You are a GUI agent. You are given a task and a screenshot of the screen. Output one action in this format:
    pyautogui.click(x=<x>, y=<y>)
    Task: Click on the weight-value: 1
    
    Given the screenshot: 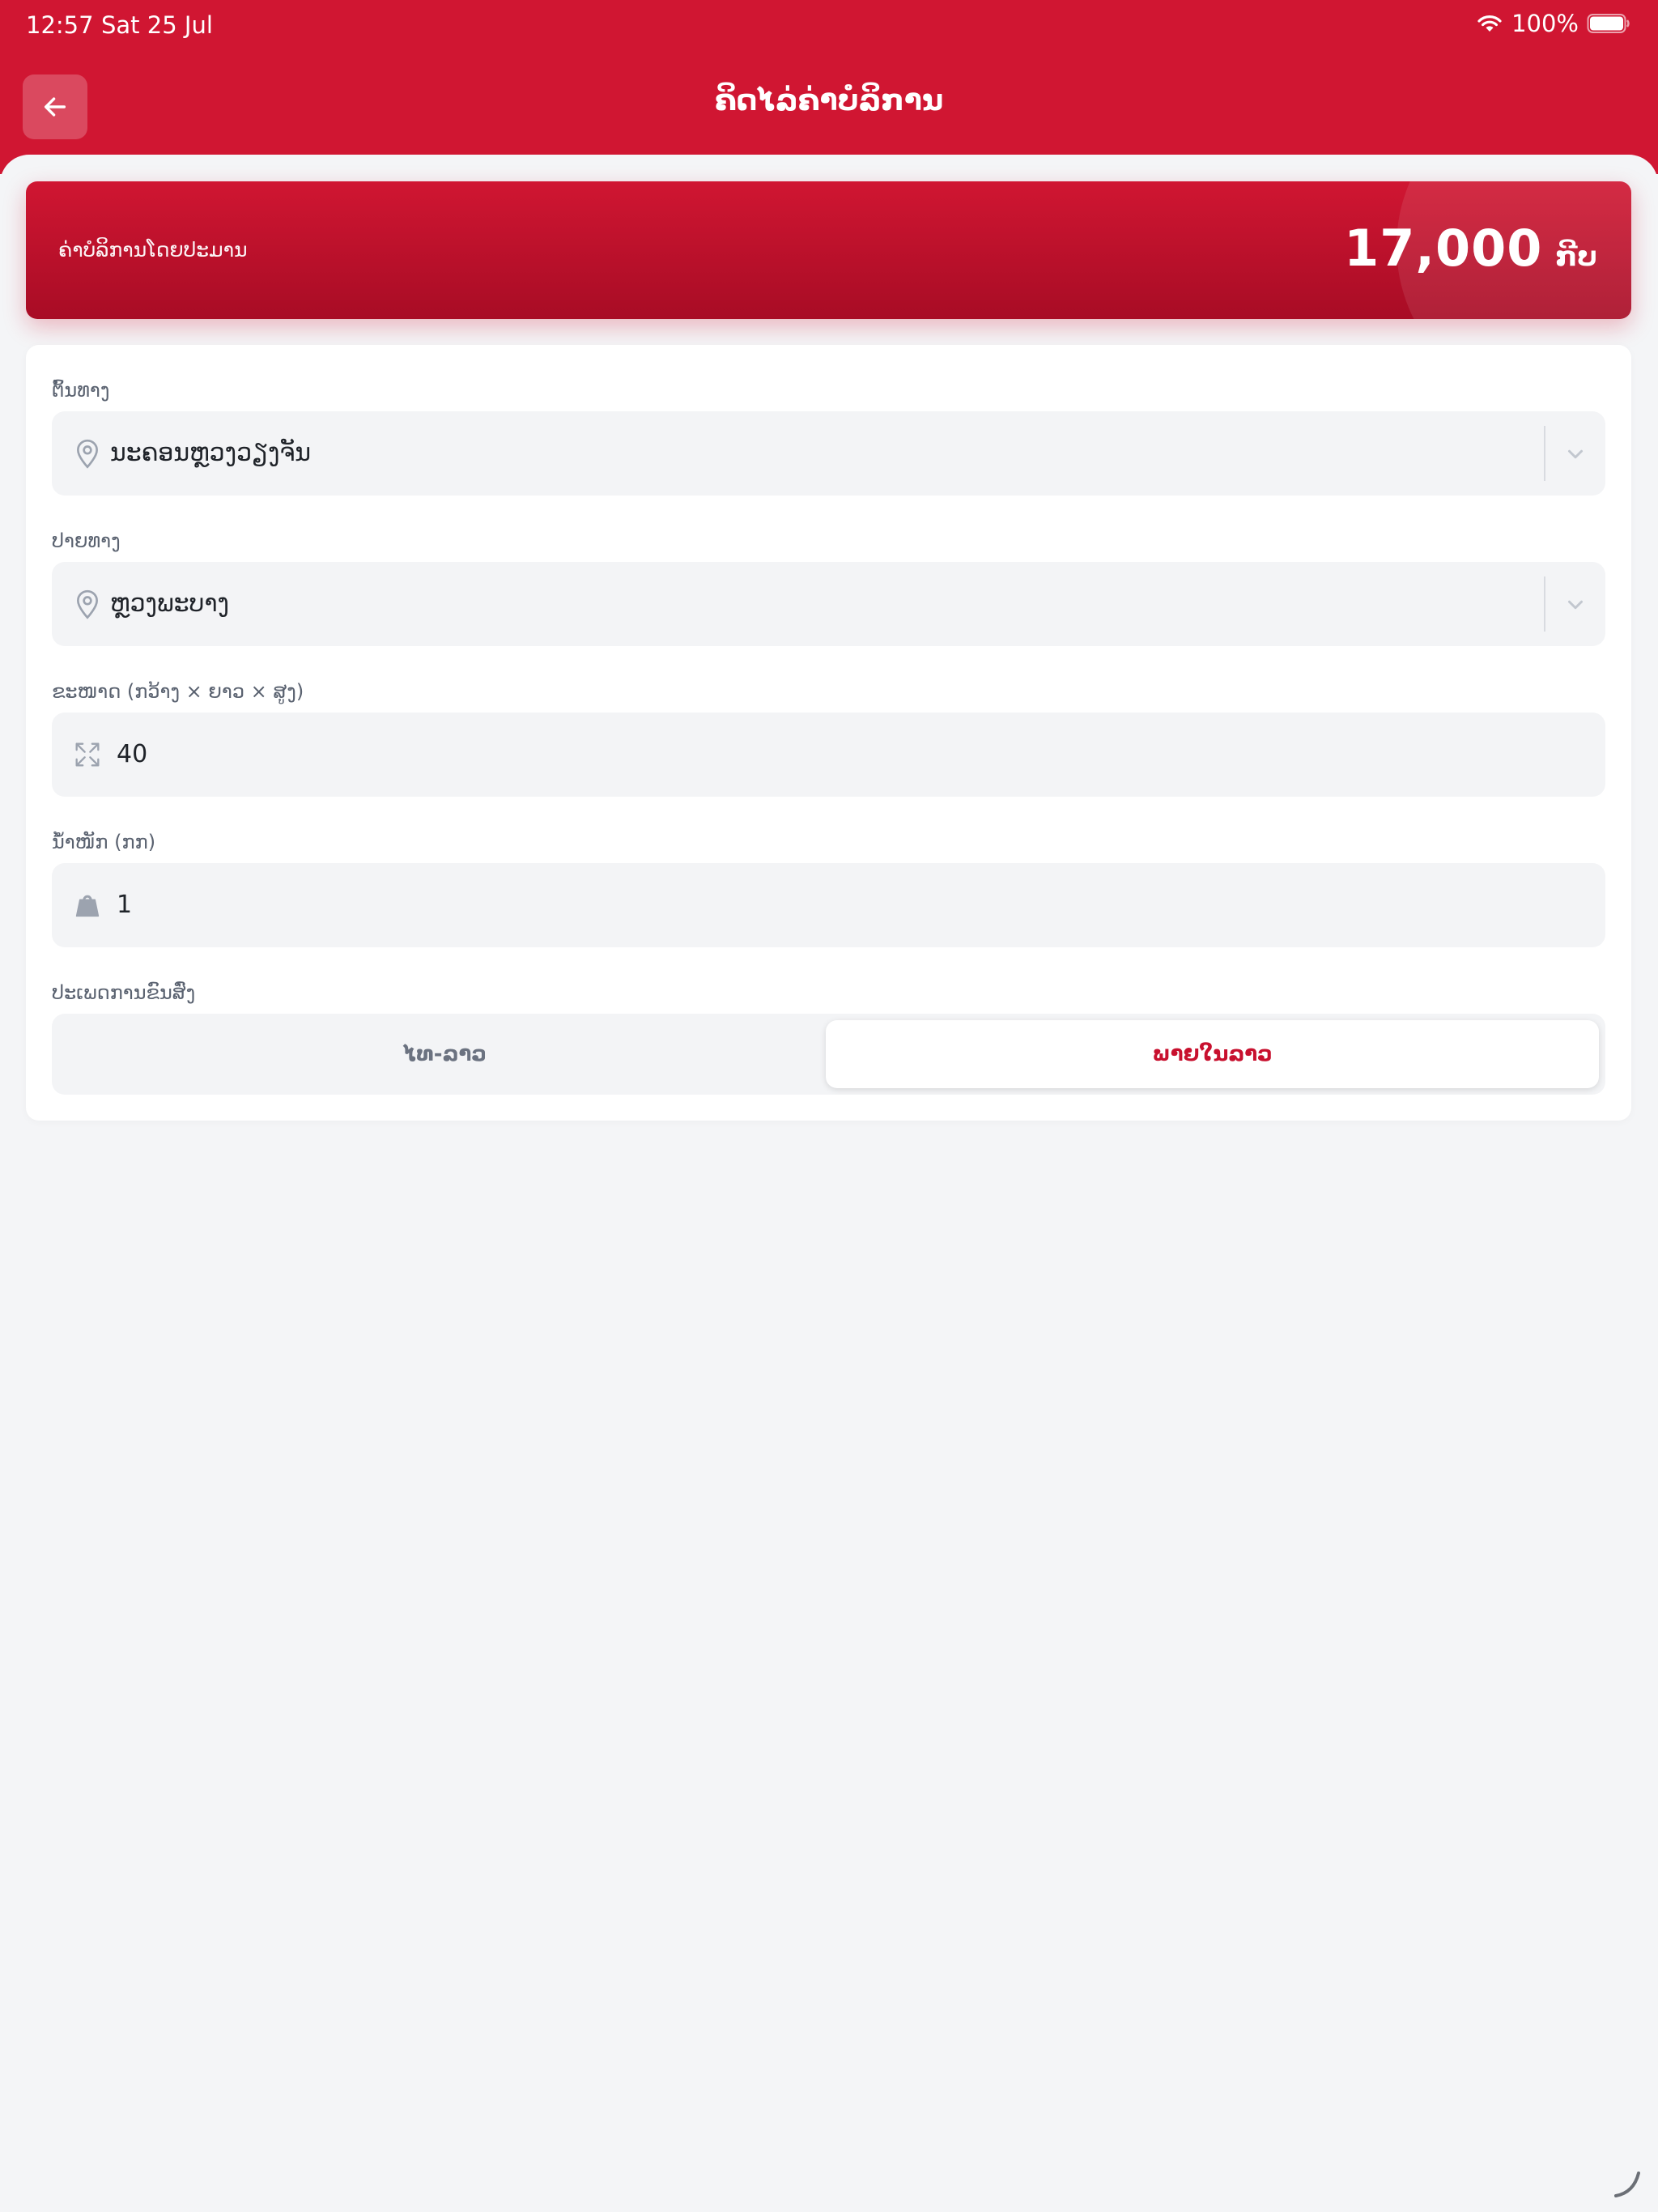 What is the action you would take?
    pyautogui.click(x=125, y=905)
    